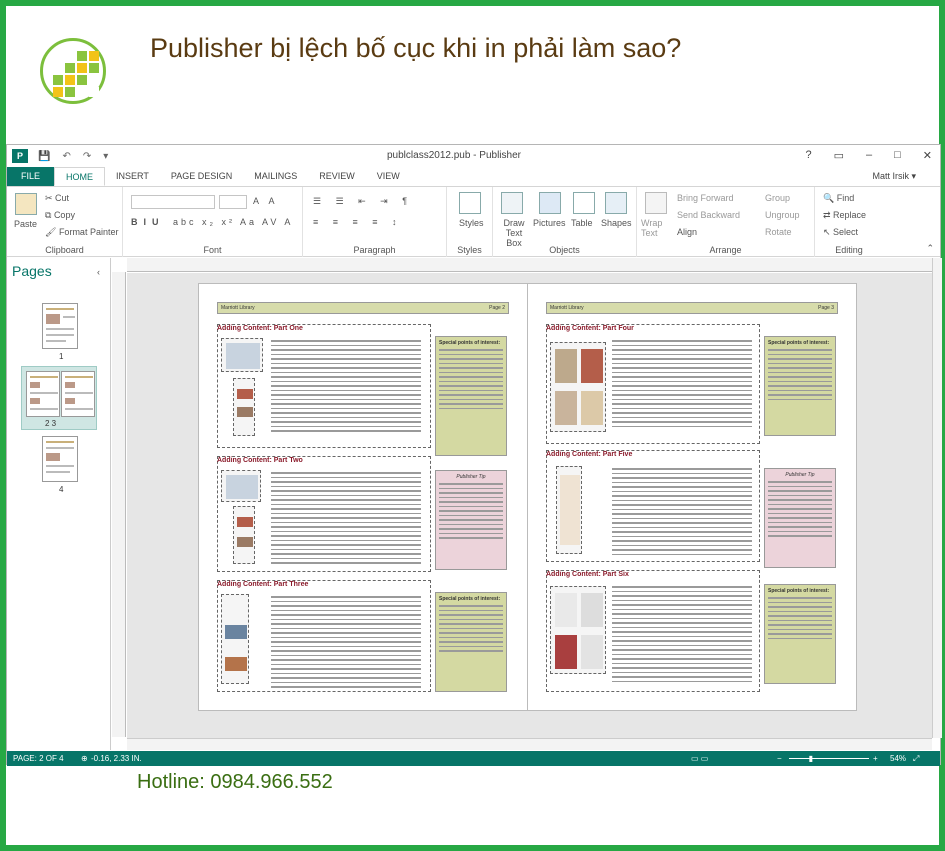 This screenshot has height=851, width=945. I want to click on align-button: Align, so click(687, 232).